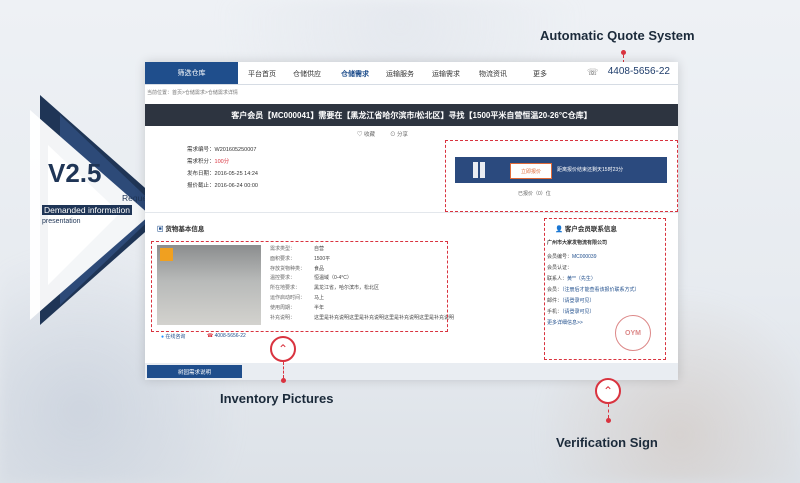  What do you see at coordinates (360, 135) in the screenshot?
I see `heart-icon: ♡` at bounding box center [360, 135].